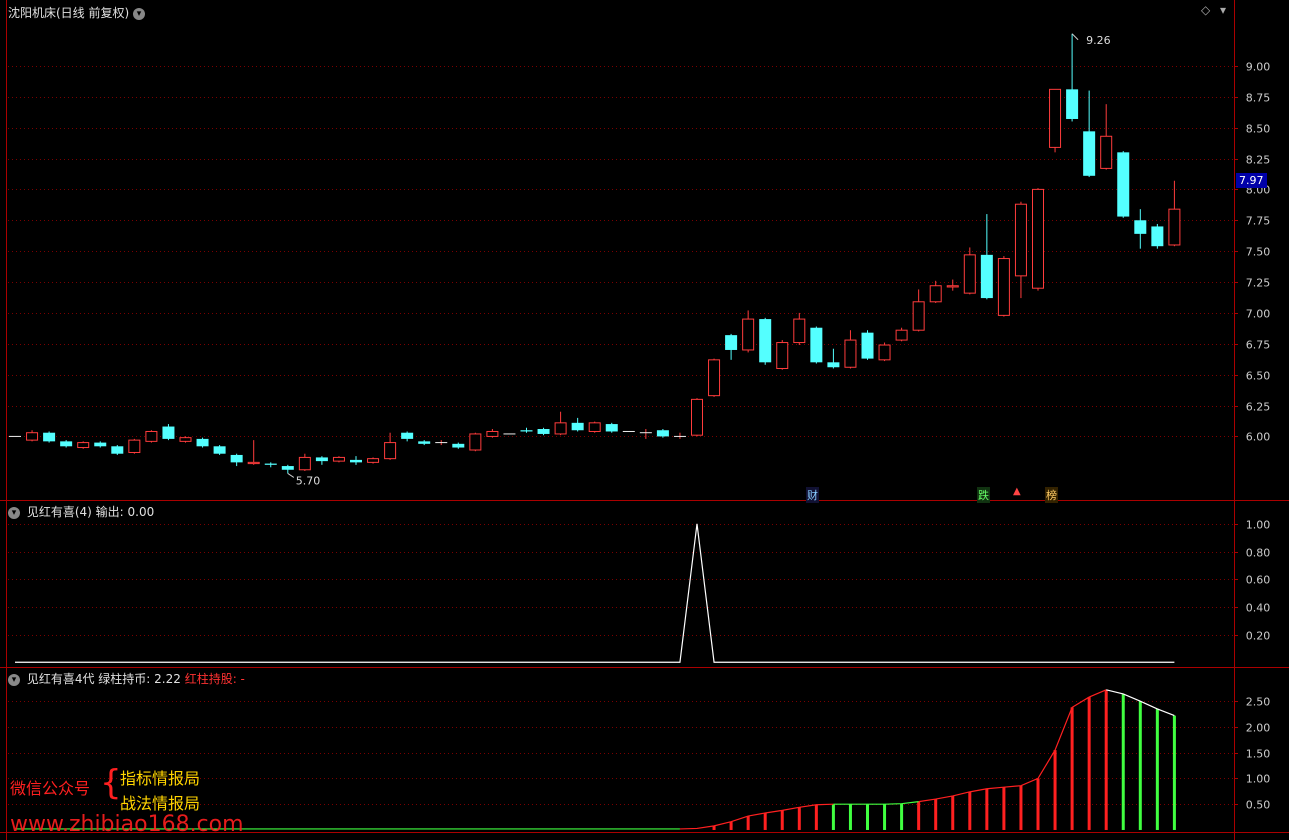  What do you see at coordinates (812, 495) in the screenshot?
I see `event-marker-cai: 财` at bounding box center [812, 495].